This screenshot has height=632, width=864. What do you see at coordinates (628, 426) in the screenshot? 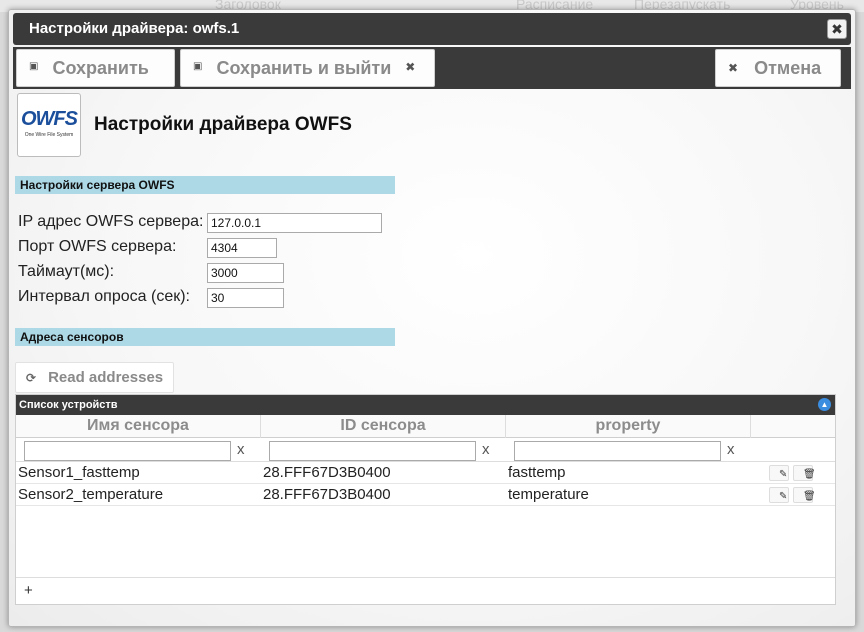
I see `column-header-property: property` at bounding box center [628, 426].